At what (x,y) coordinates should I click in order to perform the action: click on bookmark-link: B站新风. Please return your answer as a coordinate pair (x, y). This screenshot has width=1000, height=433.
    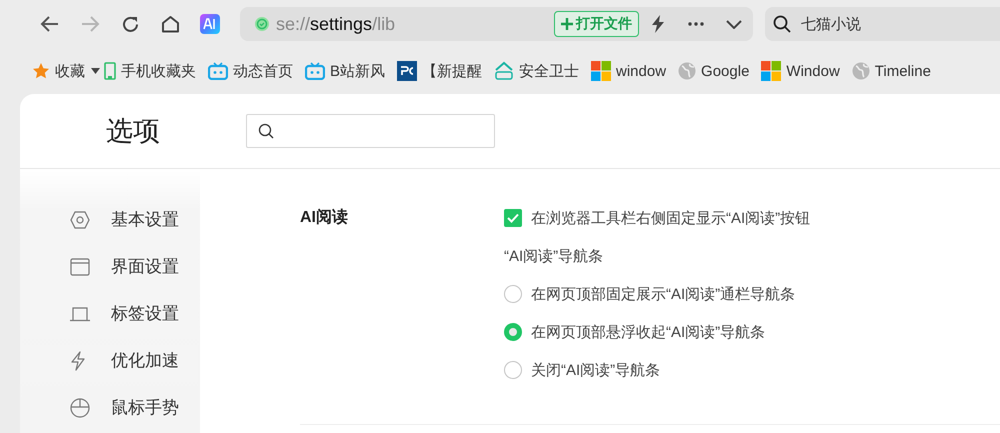
    Looking at the image, I should click on (345, 71).